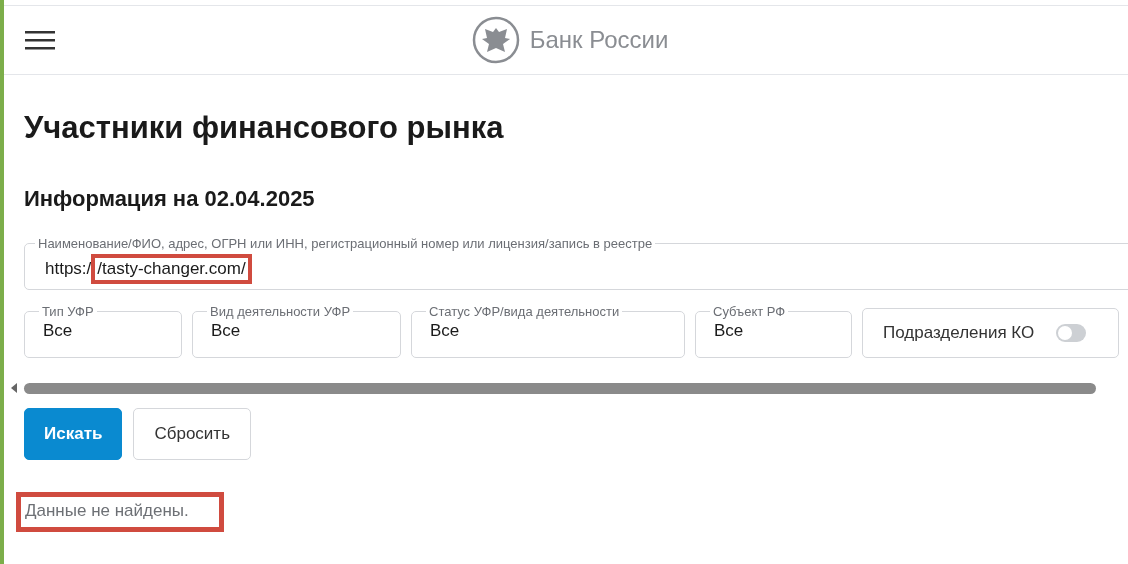 This screenshot has width=1128, height=564. Describe the element at coordinates (524, 311) in the screenshot. I see `field-label: Статус УФР/вида деятельности` at that location.